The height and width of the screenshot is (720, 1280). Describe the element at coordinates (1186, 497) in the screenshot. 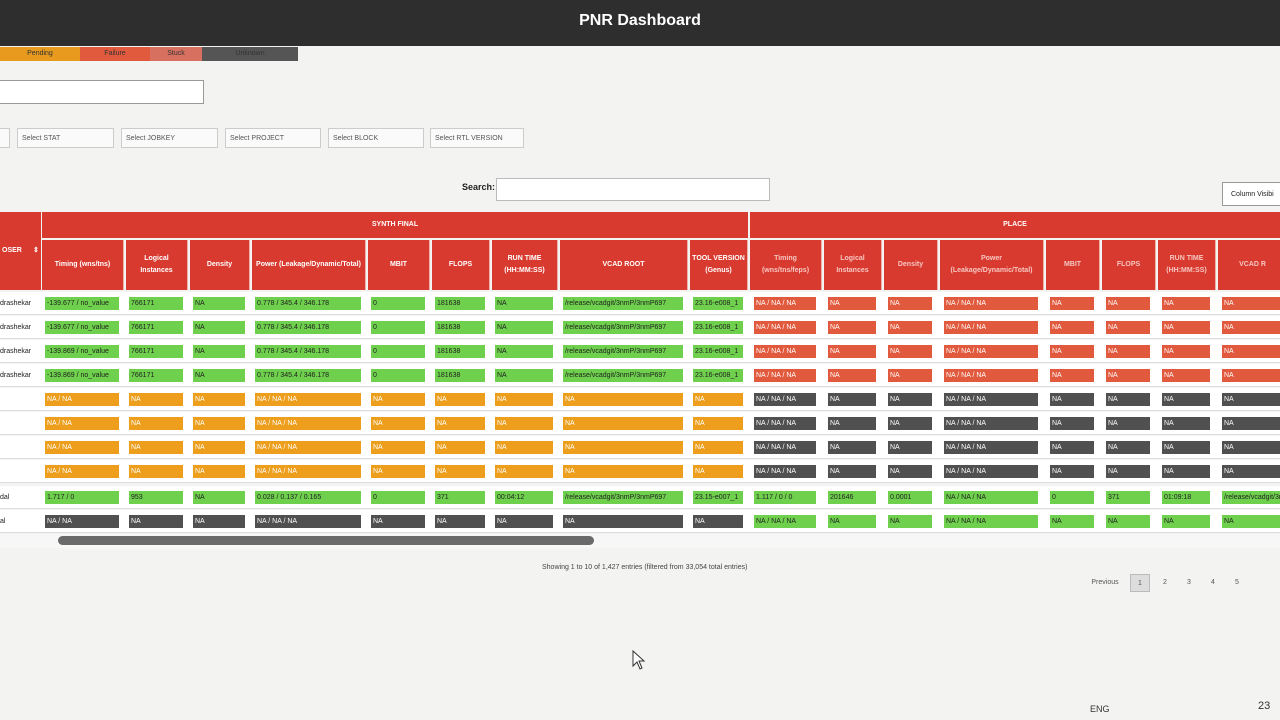

I see `place-cell: 01:09:18` at that location.